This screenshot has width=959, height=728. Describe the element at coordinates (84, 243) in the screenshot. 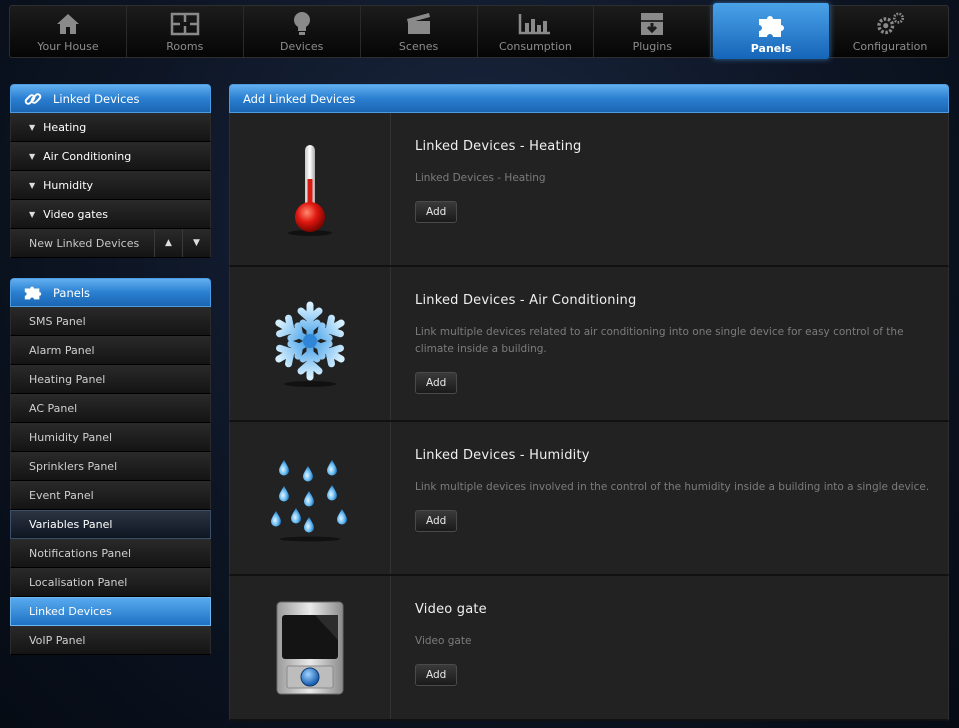

I see `new-linked-devices-button: New Linked Devices` at that location.